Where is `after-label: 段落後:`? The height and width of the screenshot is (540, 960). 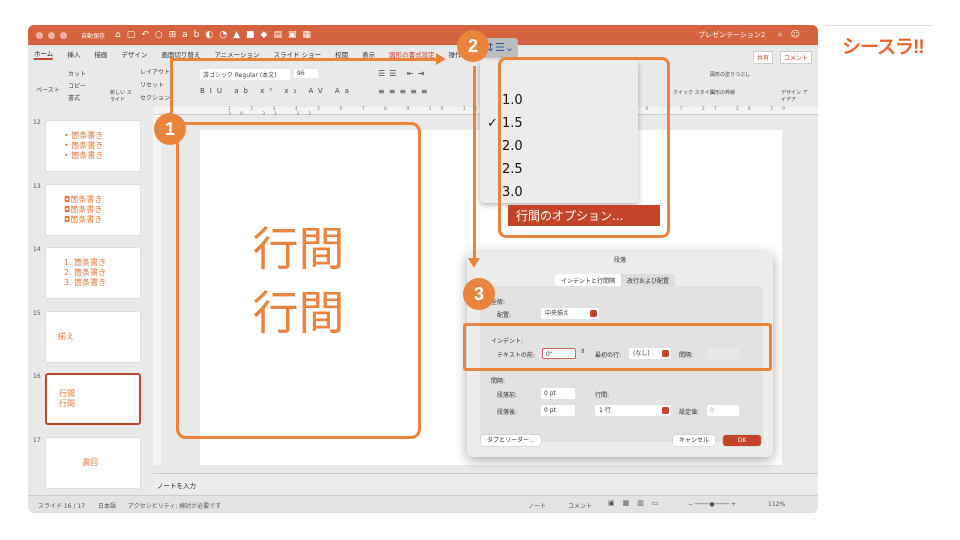 after-label: 段落後: is located at coordinates (507, 412).